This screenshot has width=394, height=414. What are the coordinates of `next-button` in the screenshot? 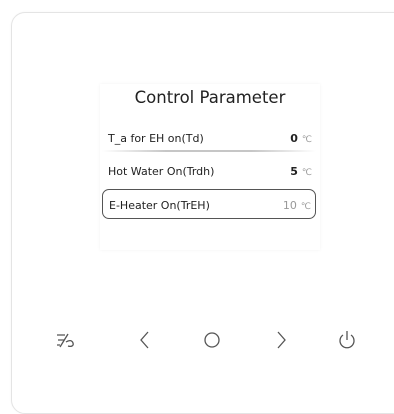 It's located at (281, 340).